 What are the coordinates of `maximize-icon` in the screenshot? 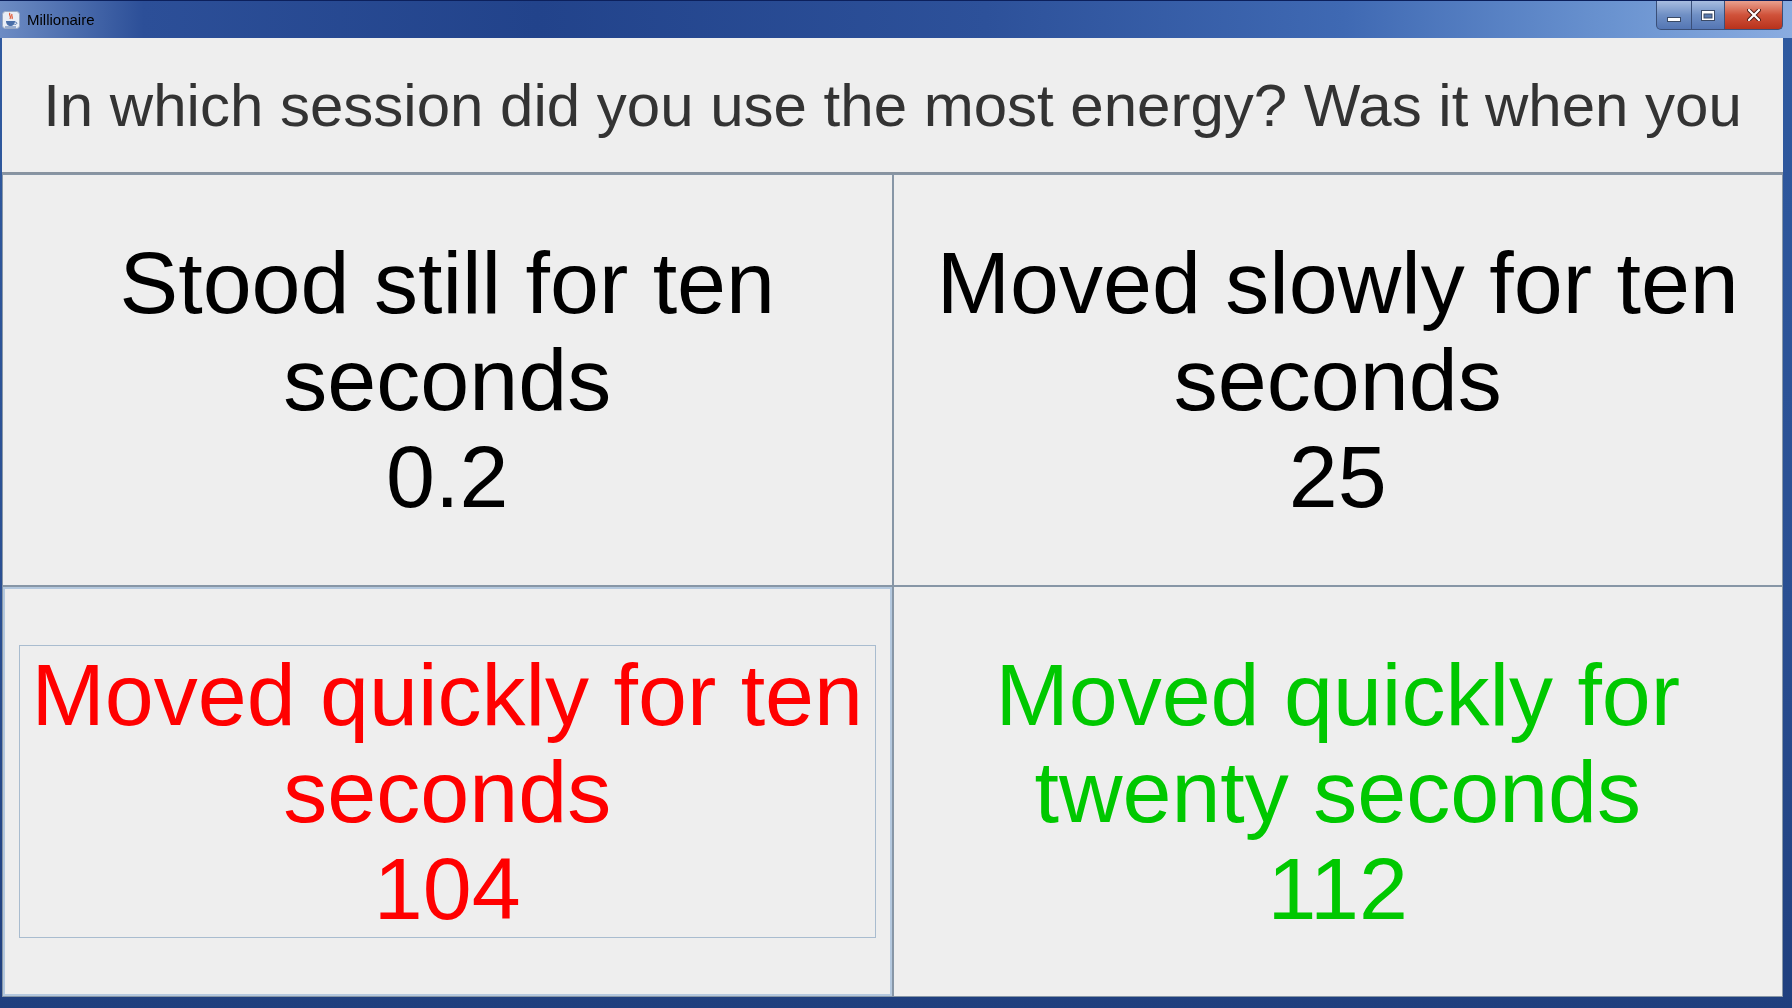 It's located at (1708, 15).